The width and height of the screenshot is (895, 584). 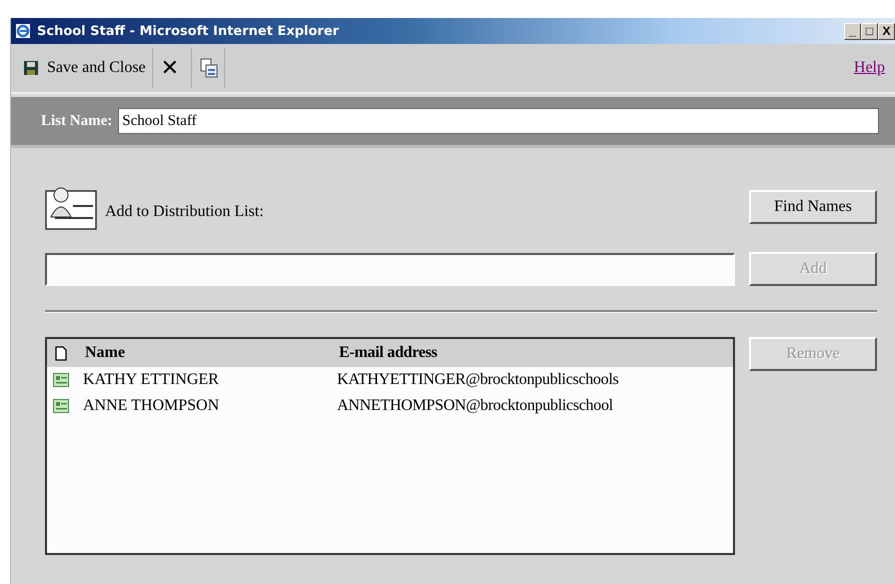 I want to click on member-row: ANNE THOMPSON ANNETHOMPSON@brocktonpublicschool, so click(x=390, y=406).